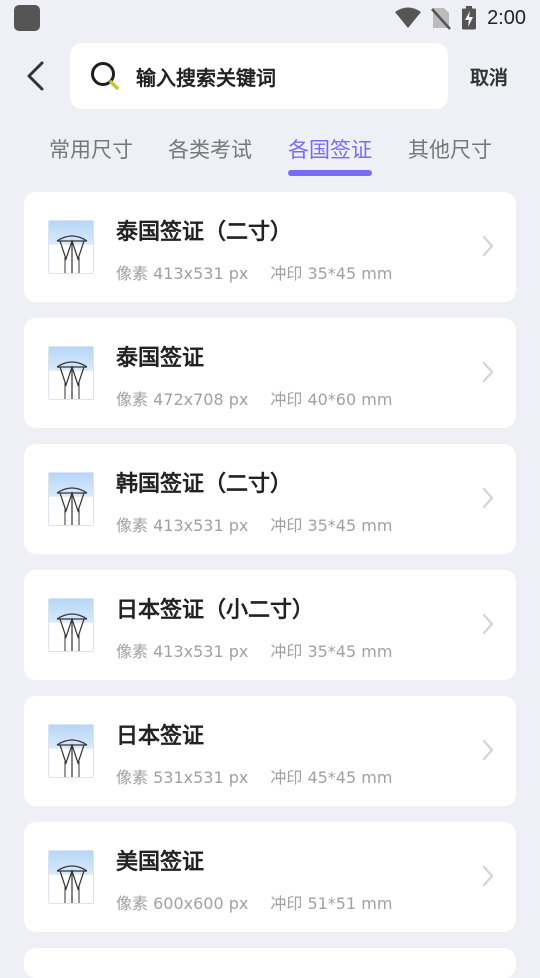  I want to click on item-print-size: 冲印 40*60 mm, so click(331, 399).